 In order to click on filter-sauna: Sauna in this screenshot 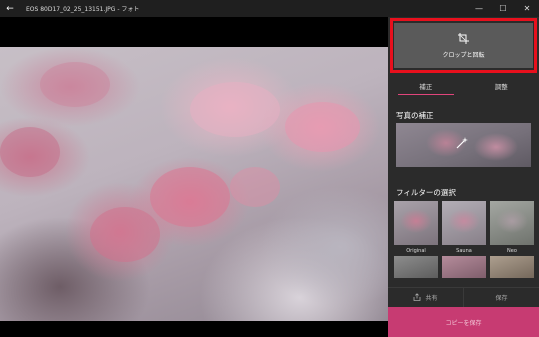, I will do `click(464, 228)`.